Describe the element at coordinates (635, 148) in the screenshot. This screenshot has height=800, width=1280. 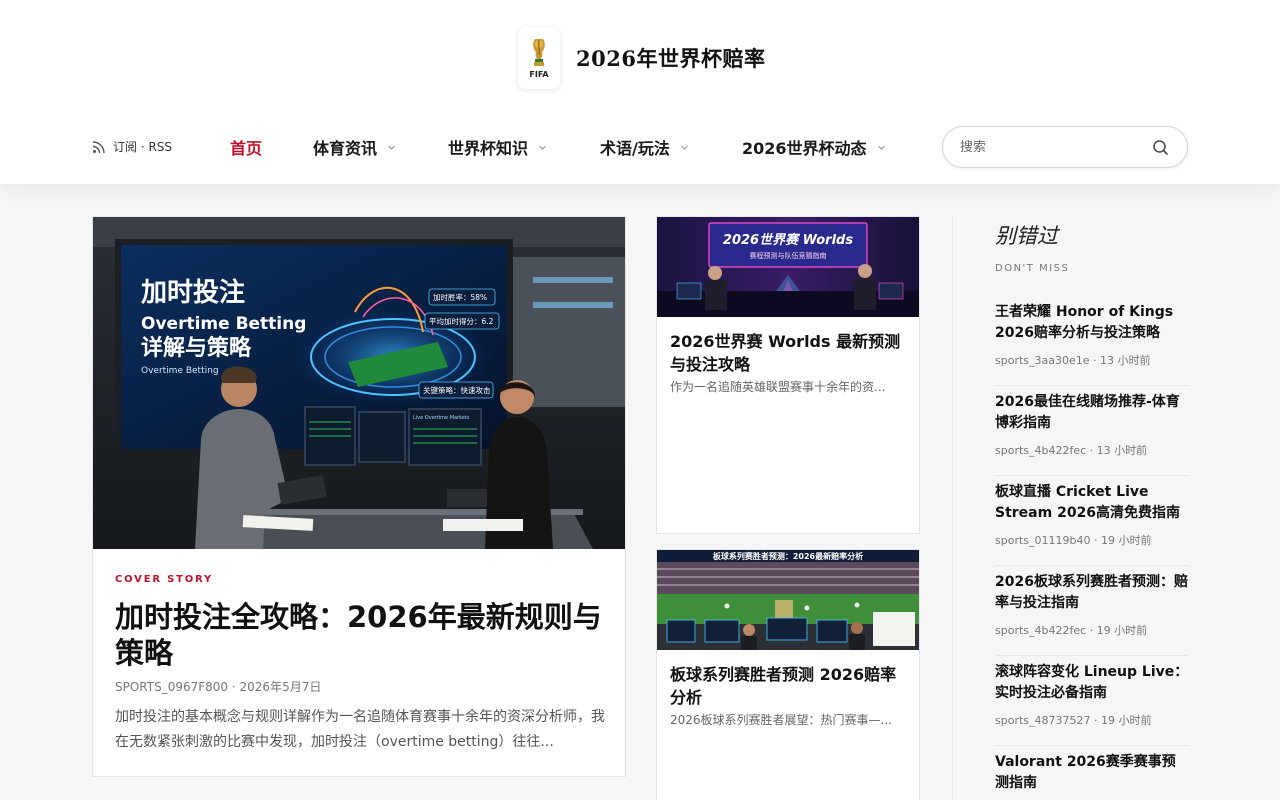
I see `nav-item-label: 术语/玩法` at that location.